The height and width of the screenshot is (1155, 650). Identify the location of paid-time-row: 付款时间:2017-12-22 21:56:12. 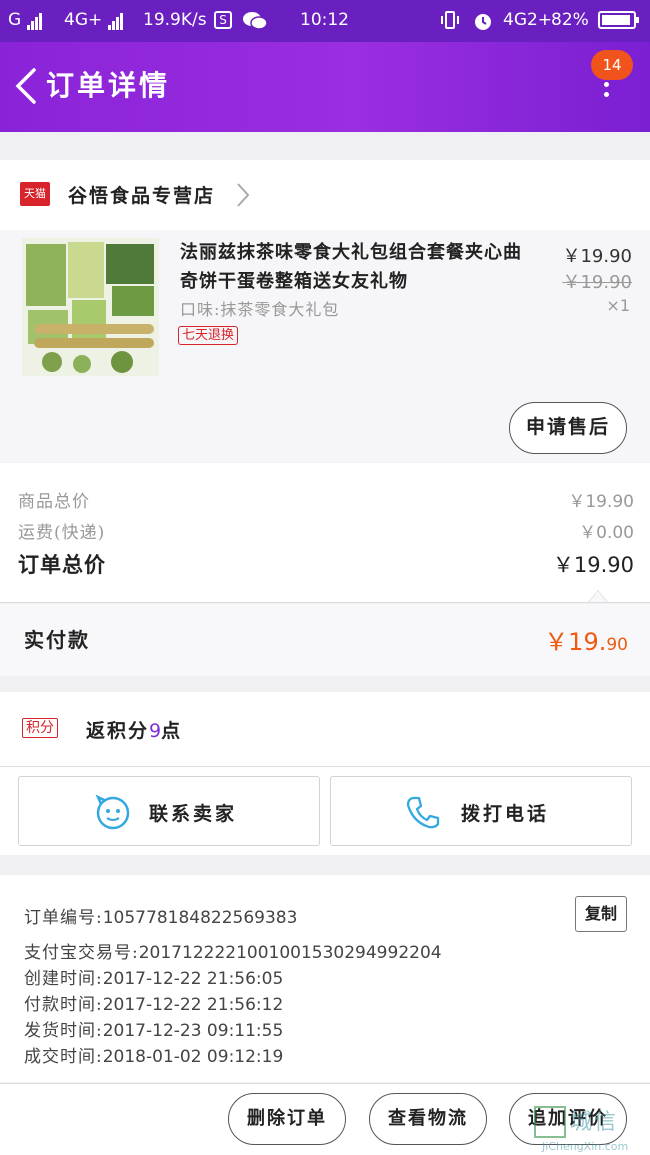
(154, 1005).